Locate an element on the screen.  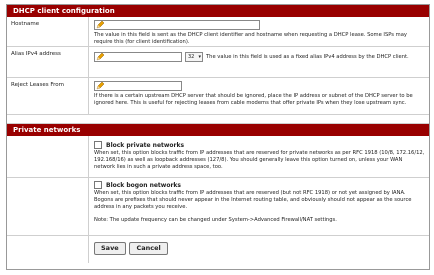
hostname-label: Hostname is located at coordinates (48, 31).